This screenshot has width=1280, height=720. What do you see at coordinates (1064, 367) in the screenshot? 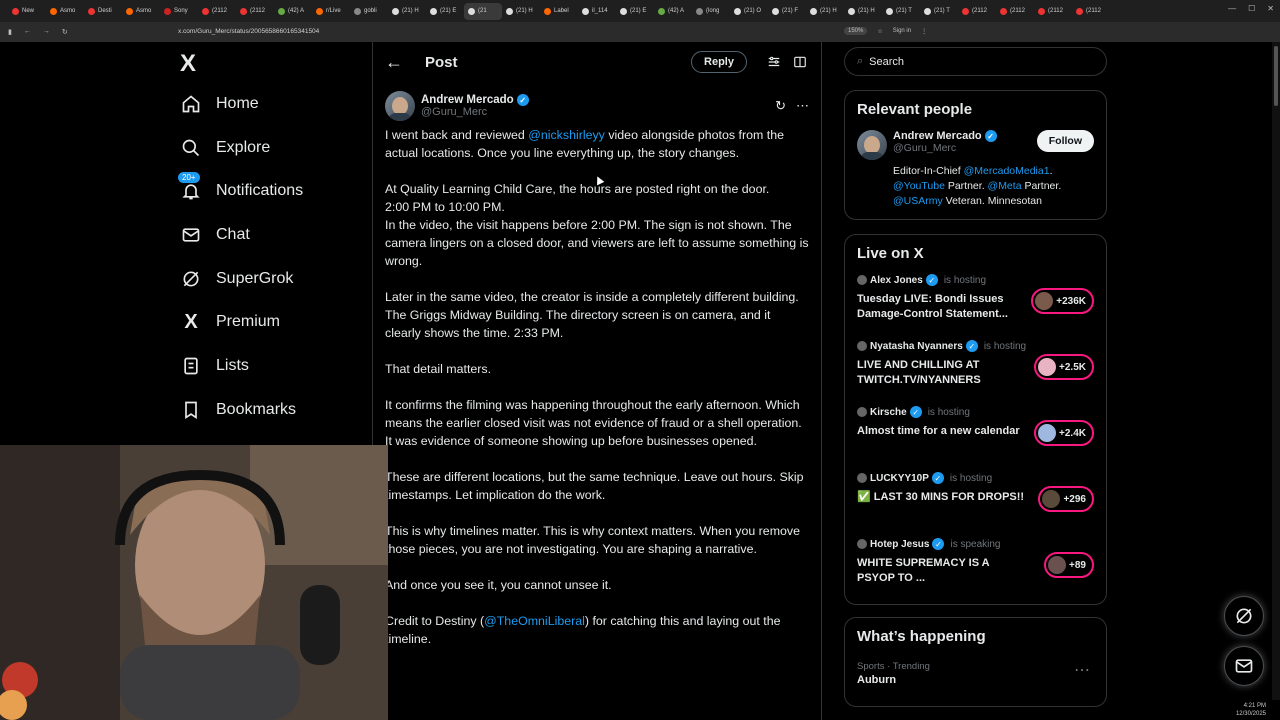
I see `listener-count-pill: +2.5K` at bounding box center [1064, 367].